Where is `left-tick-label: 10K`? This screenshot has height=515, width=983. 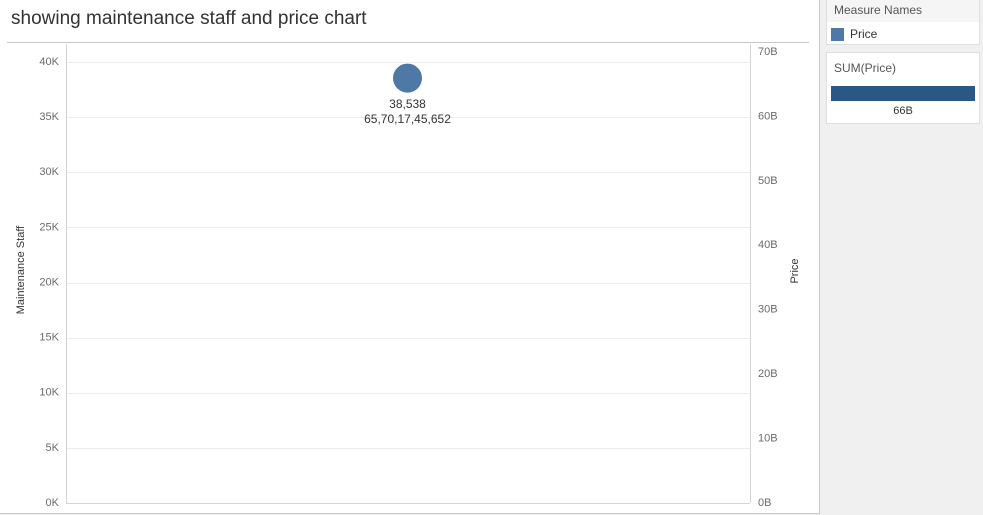
left-tick-label: 10K is located at coordinates (49, 393).